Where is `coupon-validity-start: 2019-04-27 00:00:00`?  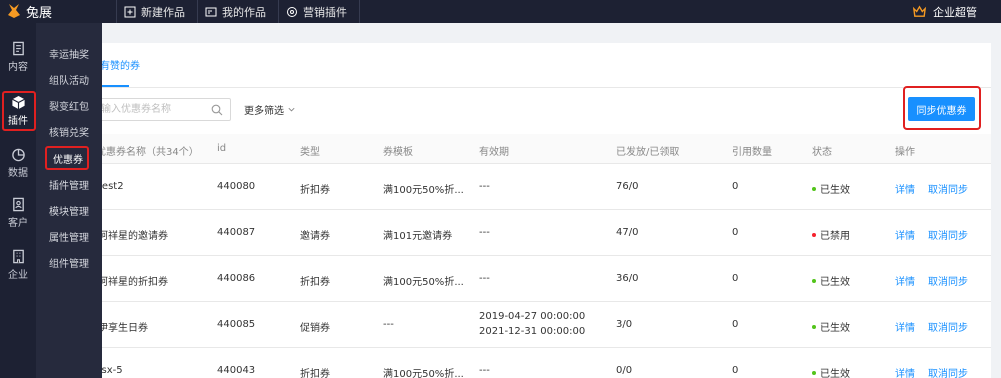 coupon-validity-start: 2019-04-27 00:00:00 is located at coordinates (532, 316).